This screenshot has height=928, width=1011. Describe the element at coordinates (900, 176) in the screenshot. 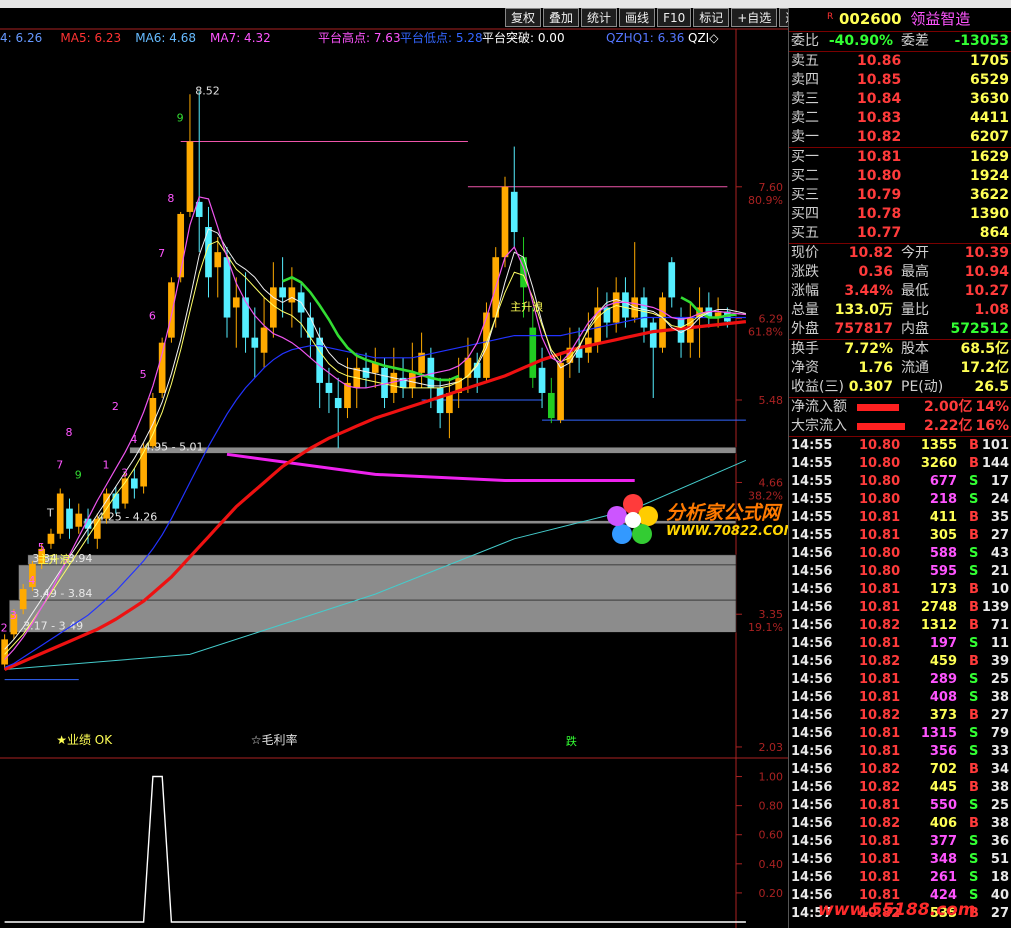

I see `bid-row: 买二 10.80 1924` at that location.